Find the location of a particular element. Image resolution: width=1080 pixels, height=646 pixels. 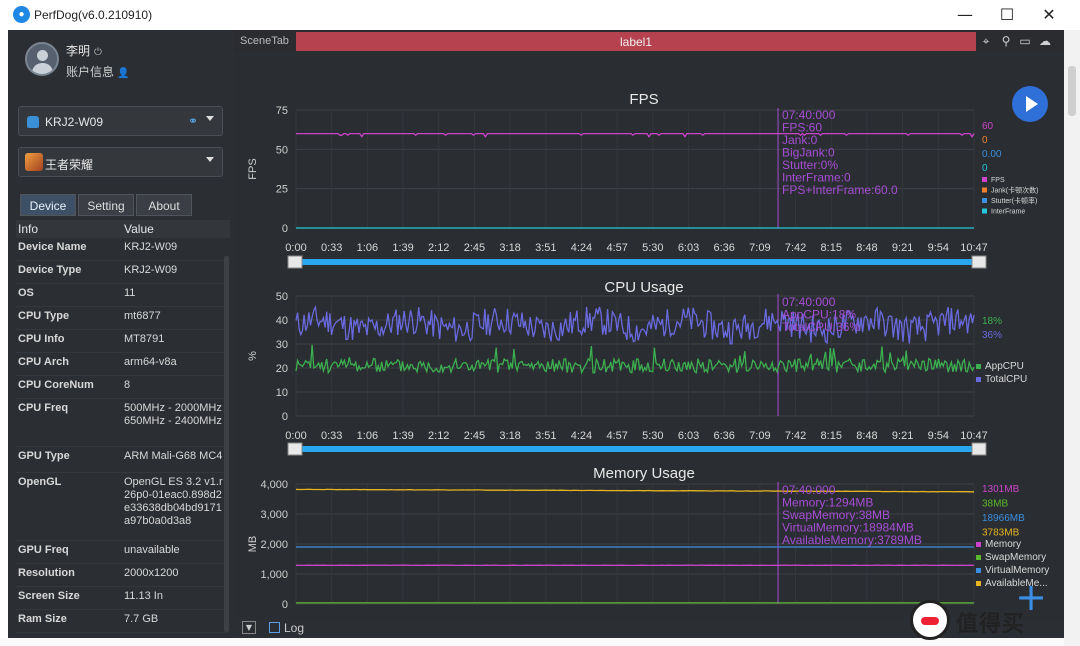

y-axis-label: % is located at coordinates (253, 356).